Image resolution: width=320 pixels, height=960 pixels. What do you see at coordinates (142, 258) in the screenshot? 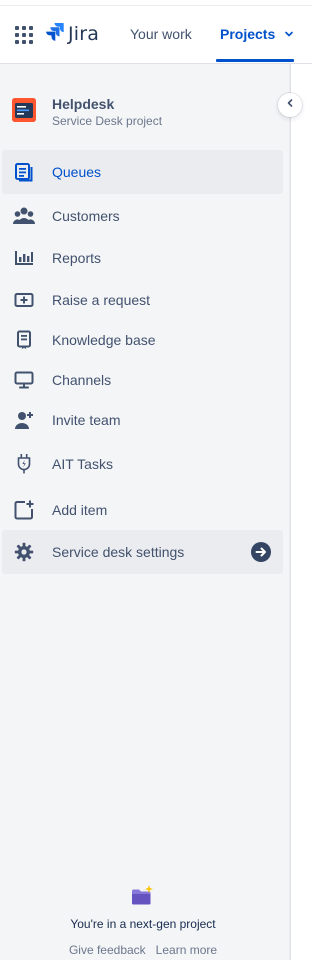
I see `sidebar-item-reports: Reports` at bounding box center [142, 258].